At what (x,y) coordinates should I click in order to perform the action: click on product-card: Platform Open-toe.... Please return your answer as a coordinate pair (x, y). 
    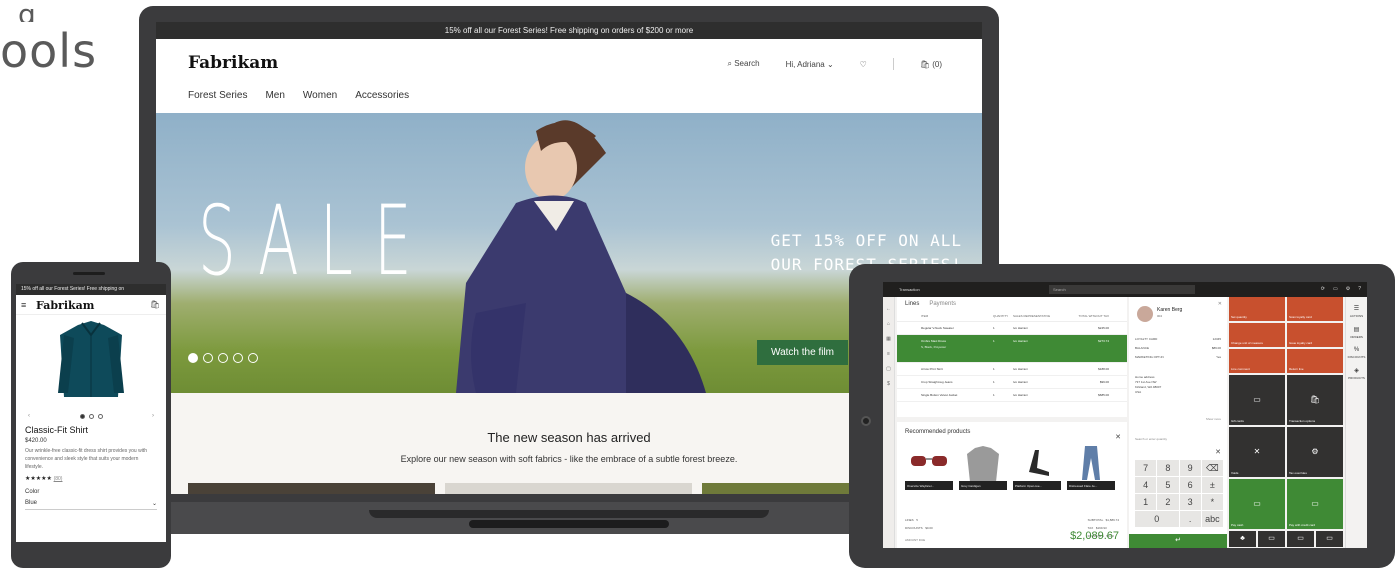
    Looking at the image, I should click on (1037, 466).